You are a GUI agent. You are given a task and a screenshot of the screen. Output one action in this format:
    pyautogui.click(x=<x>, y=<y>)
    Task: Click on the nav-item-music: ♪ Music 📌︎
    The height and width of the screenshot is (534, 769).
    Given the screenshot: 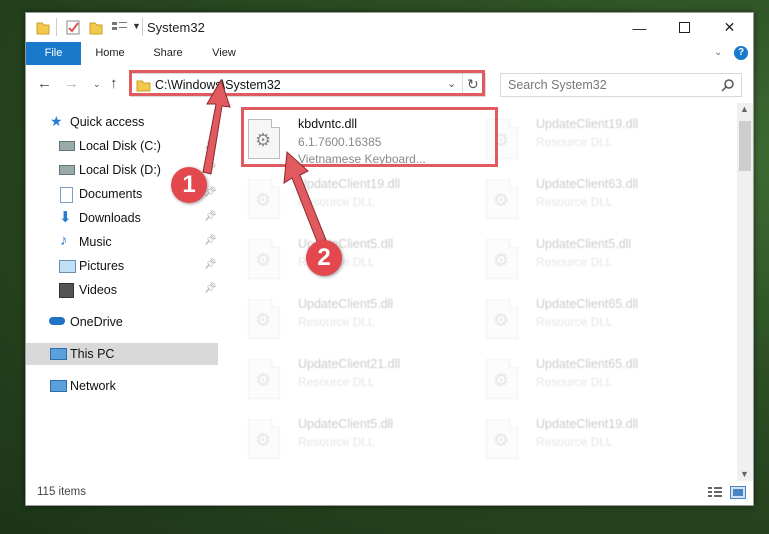 What is the action you would take?
    pyautogui.click(x=122, y=242)
    